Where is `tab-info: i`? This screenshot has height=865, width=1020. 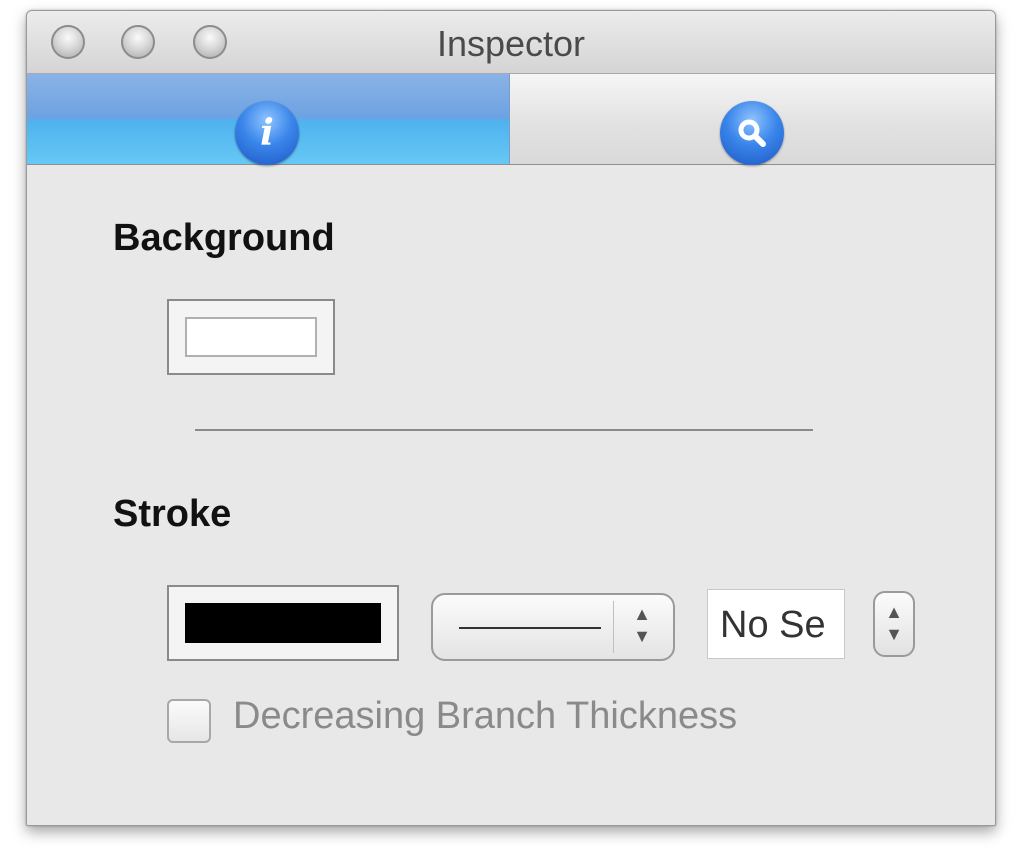 tab-info: i is located at coordinates (268, 119).